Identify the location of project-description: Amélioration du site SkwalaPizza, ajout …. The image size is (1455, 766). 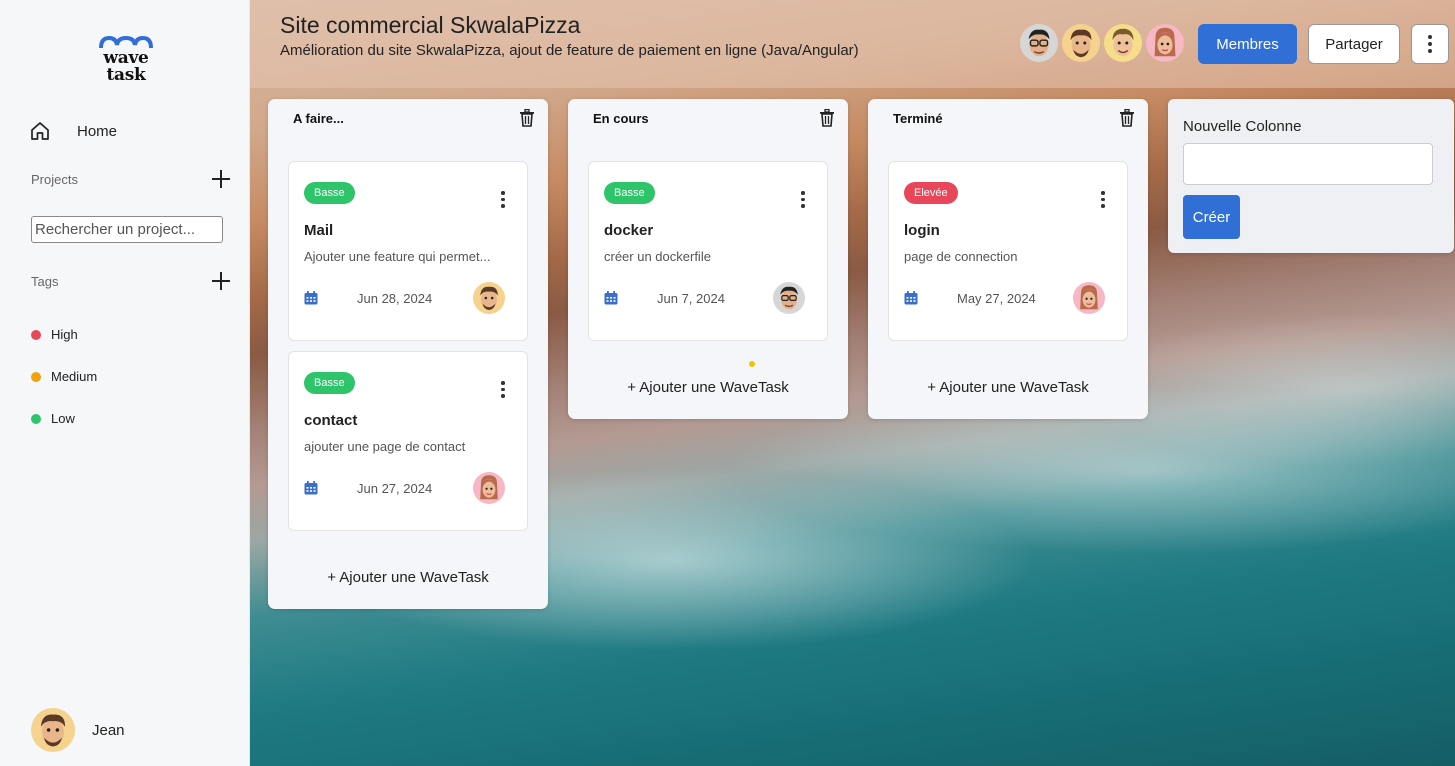
(569, 50).